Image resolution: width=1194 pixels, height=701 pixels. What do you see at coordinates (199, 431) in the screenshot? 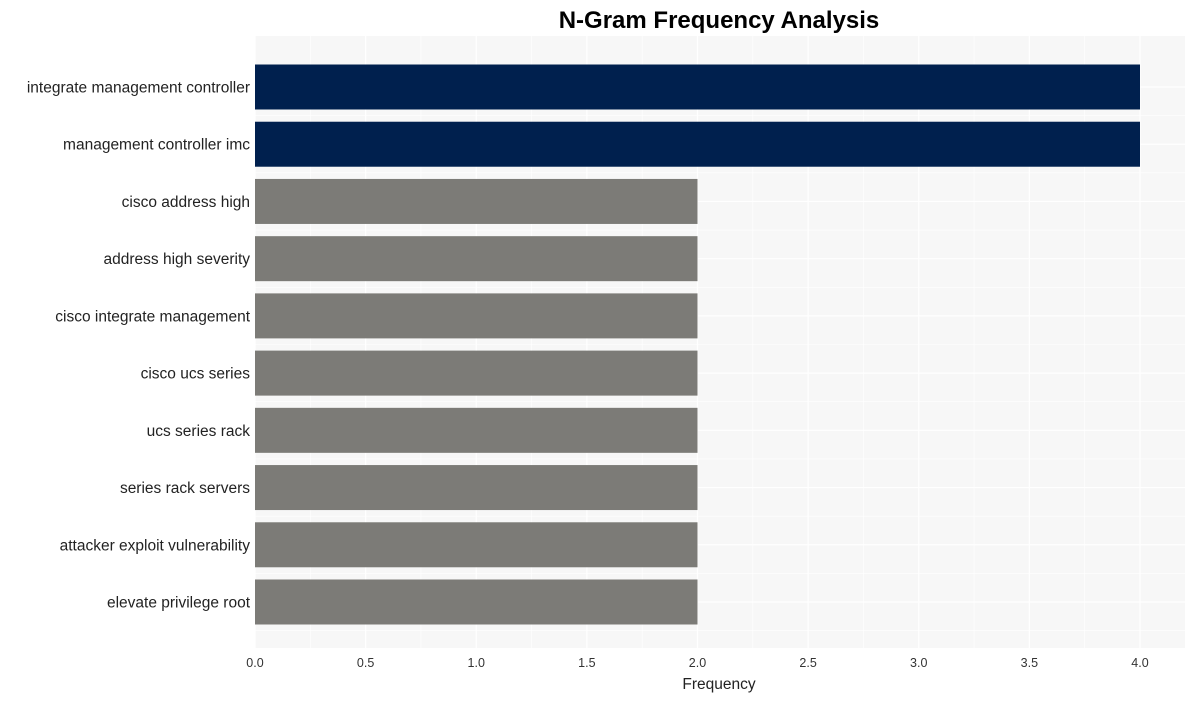
I see `y-tick-label: ucs series rack` at bounding box center [199, 431].